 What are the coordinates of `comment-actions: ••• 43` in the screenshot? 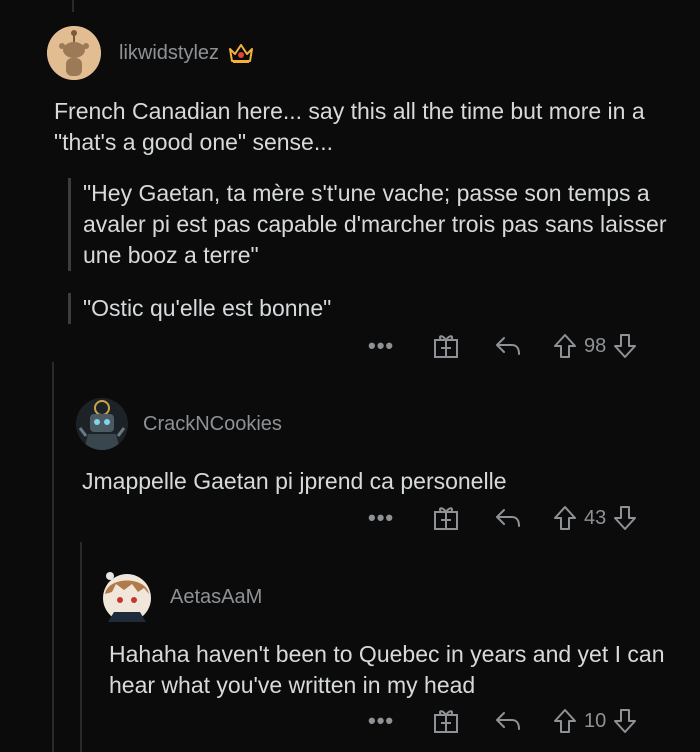 It's located at (503, 518).